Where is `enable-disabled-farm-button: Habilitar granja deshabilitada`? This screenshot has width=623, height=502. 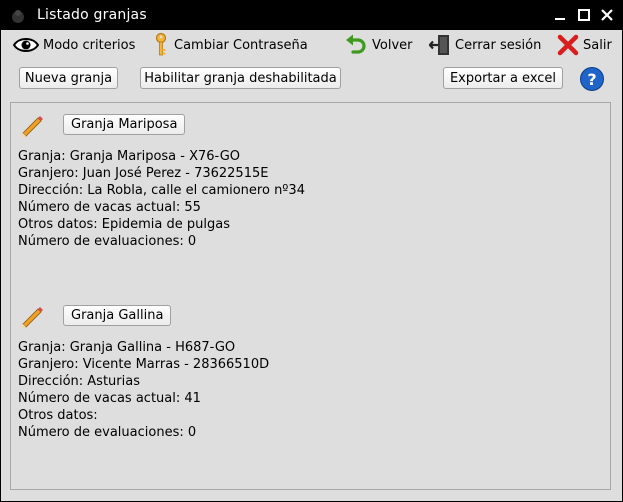 enable-disabled-farm-button: Habilitar granja deshabilitada is located at coordinates (240, 78).